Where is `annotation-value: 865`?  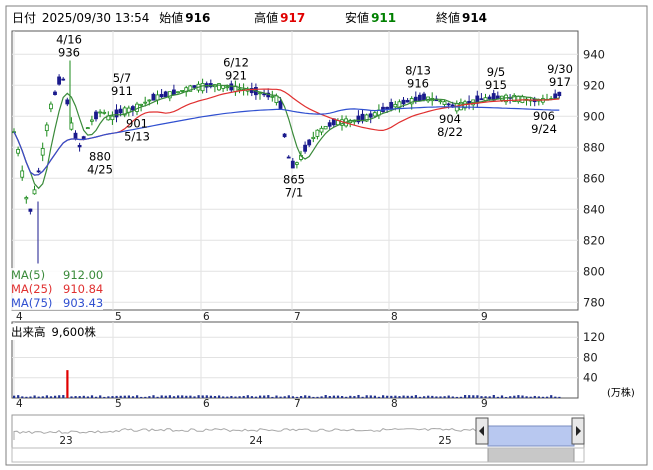
annotation-value: 865 is located at coordinates (294, 180).